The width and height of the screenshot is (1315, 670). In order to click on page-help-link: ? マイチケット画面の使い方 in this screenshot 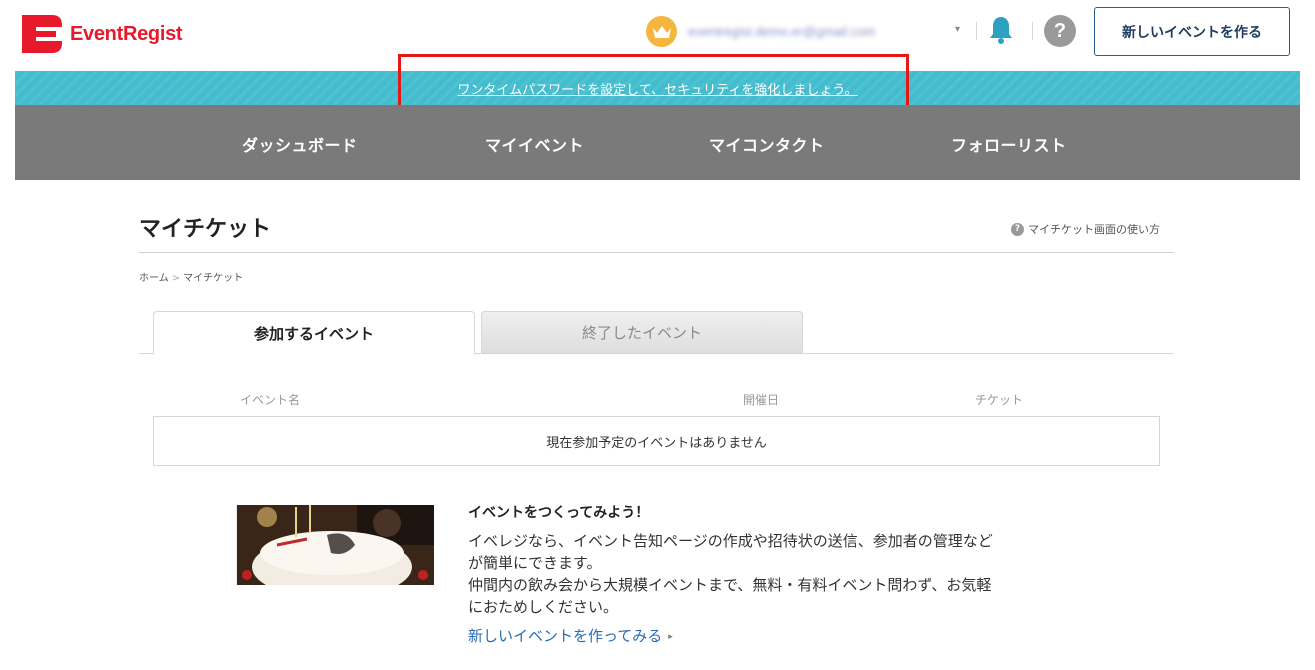, I will do `click(1085, 229)`.